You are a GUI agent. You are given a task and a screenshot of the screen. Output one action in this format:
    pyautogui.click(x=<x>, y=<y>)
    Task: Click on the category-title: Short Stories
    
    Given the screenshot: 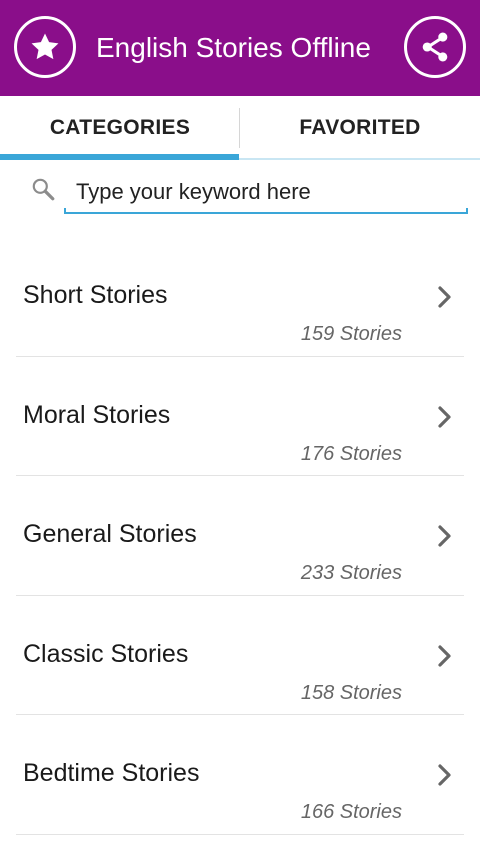 What is the action you would take?
    pyautogui.click(x=95, y=295)
    